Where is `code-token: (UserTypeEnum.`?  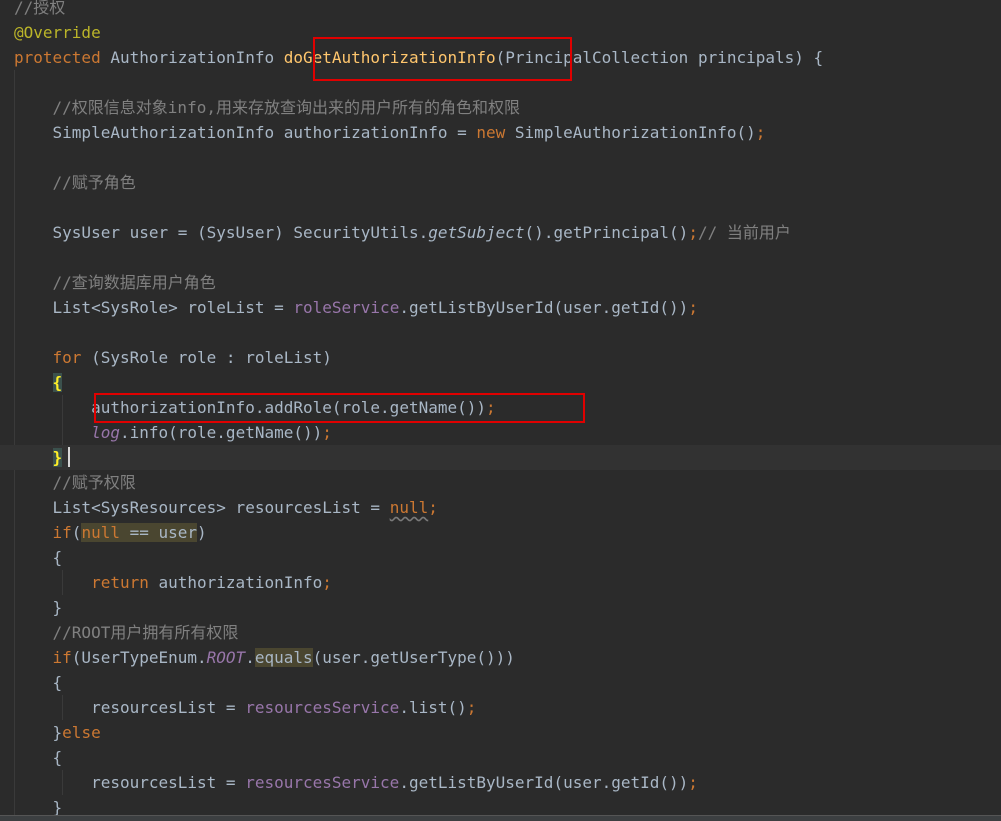 code-token: (UserTypeEnum. is located at coordinates (139, 657).